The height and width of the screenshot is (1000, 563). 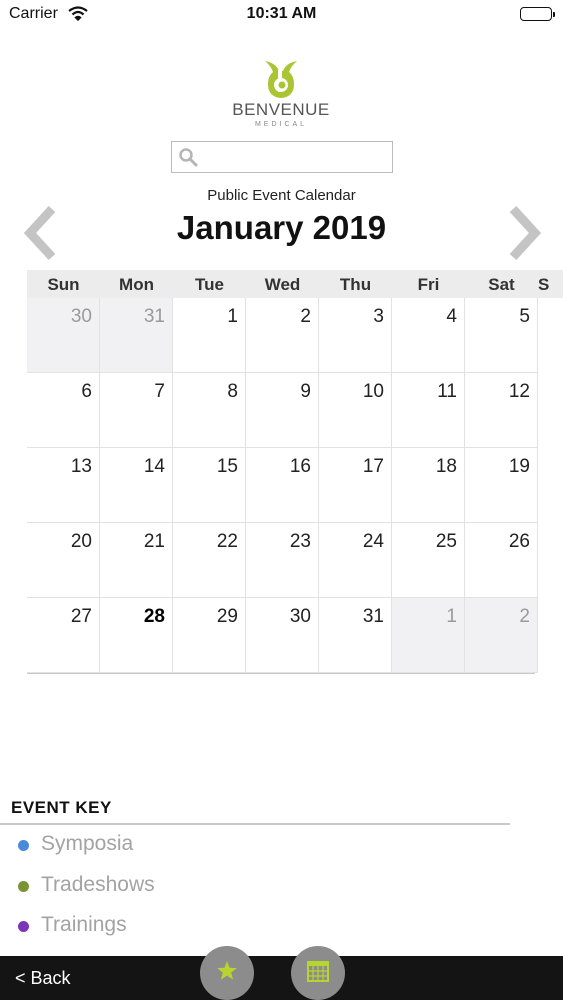 What do you see at coordinates (255, 824) in the screenshot?
I see `event-key-divider` at bounding box center [255, 824].